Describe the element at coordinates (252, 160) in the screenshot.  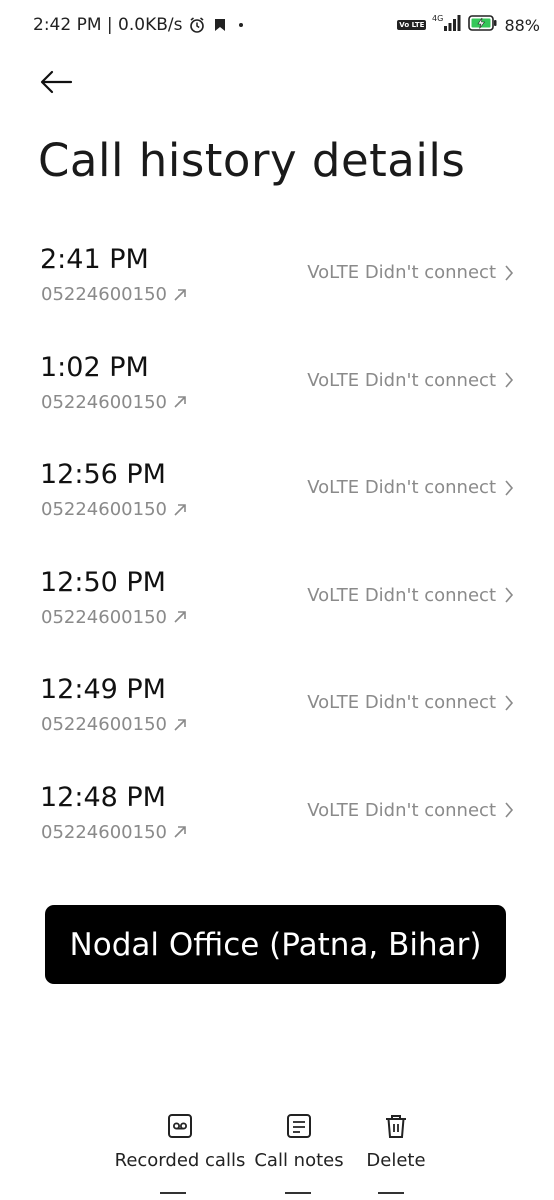
I see `page-title: Call history details` at that location.